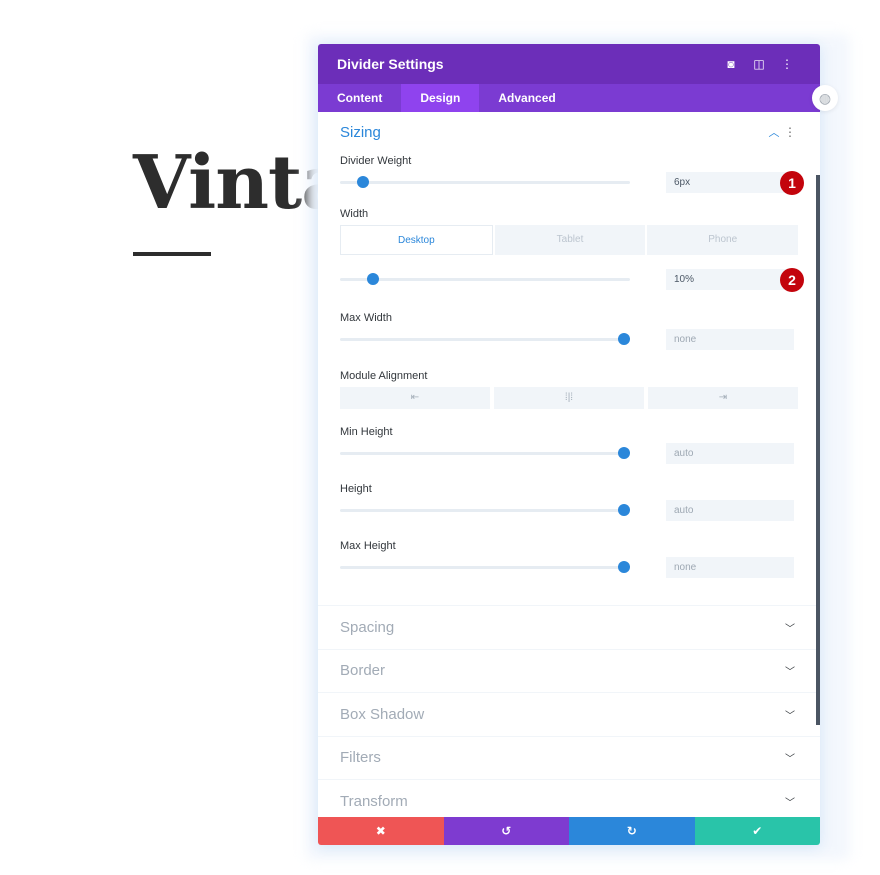 This screenshot has width=880, height=875. What do you see at coordinates (723, 398) in the screenshot?
I see `align-right-icon: ⇥` at bounding box center [723, 398].